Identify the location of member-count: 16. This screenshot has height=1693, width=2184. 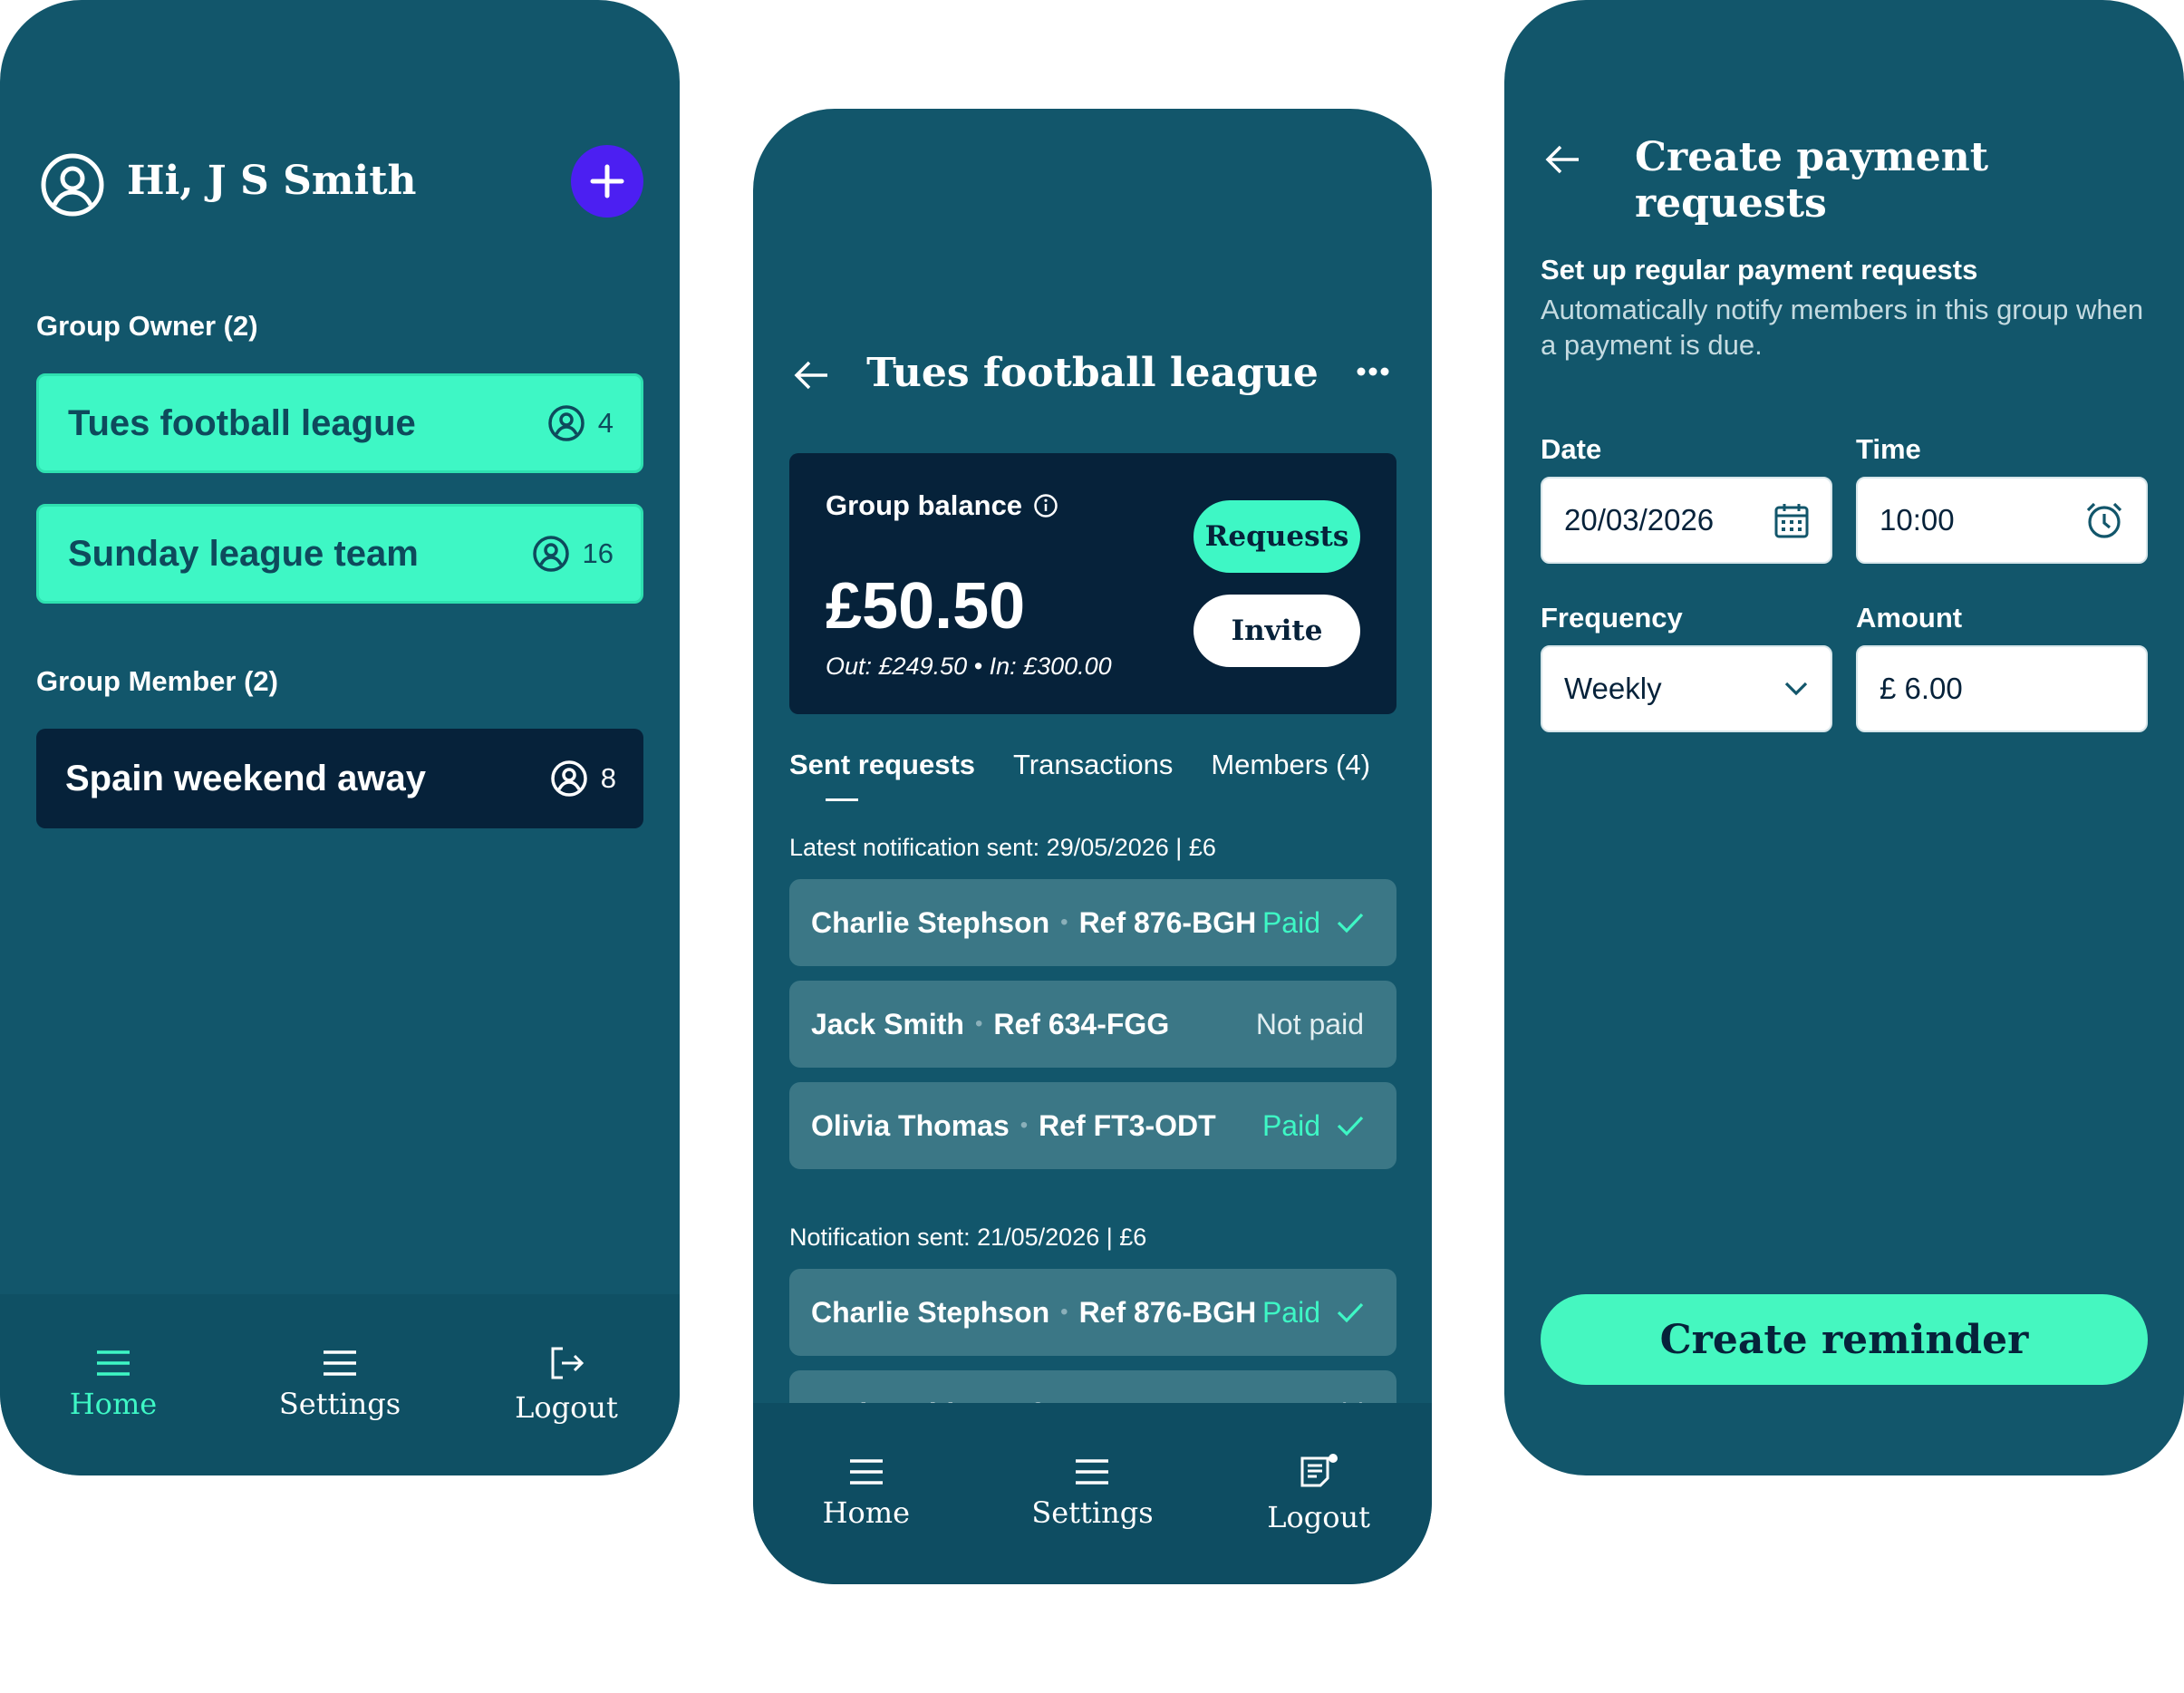
(598, 553).